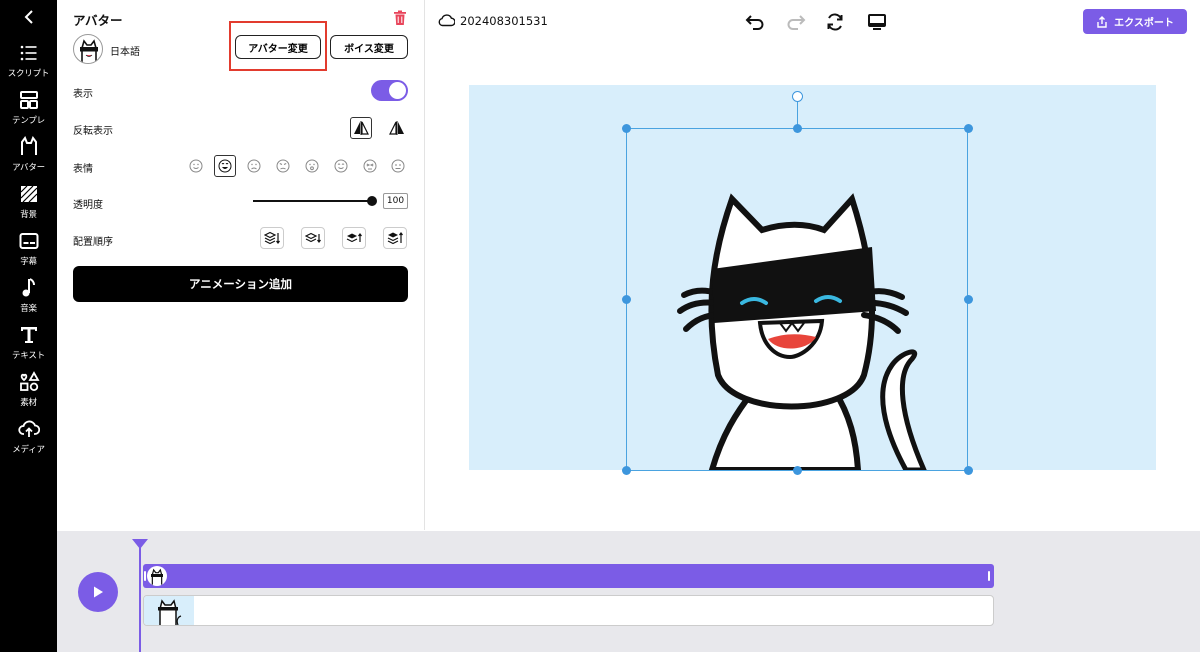  What do you see at coordinates (83, 169) in the screenshot?
I see `expression-label: 表情` at bounding box center [83, 169].